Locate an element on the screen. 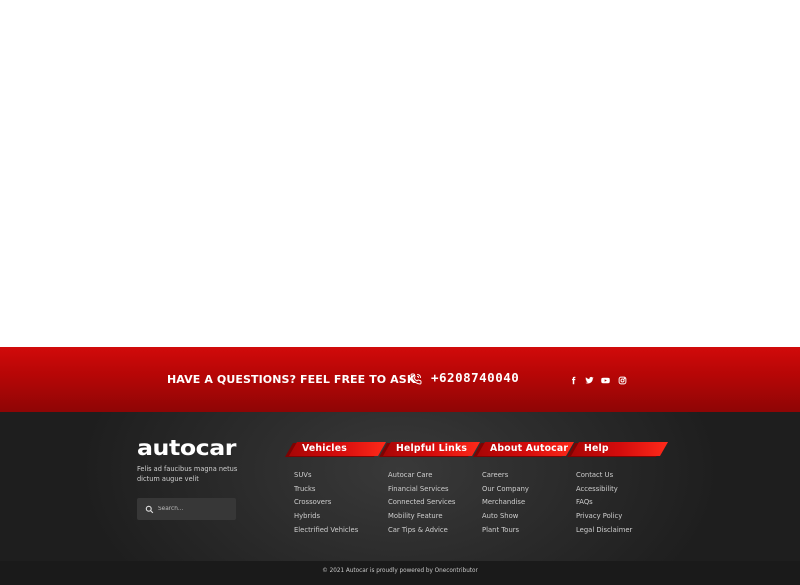 This screenshot has height=585, width=800. column-heading-about-autocar: About Autocar is located at coordinates (525, 449).